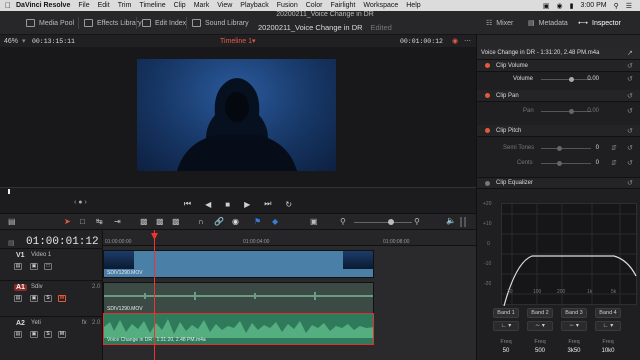 This screenshot has width=640, height=360. I want to click on pan-slider-knob, so click(571, 111).